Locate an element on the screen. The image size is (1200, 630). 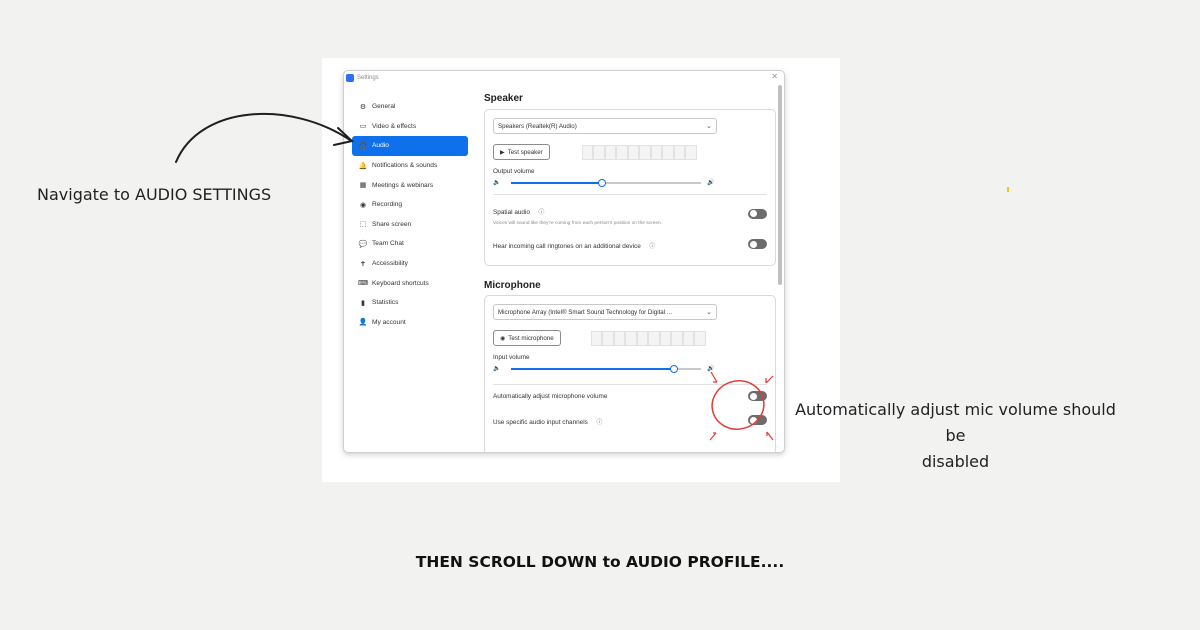
sidebar-item-recording: ◉ Recording is located at coordinates (410, 205).